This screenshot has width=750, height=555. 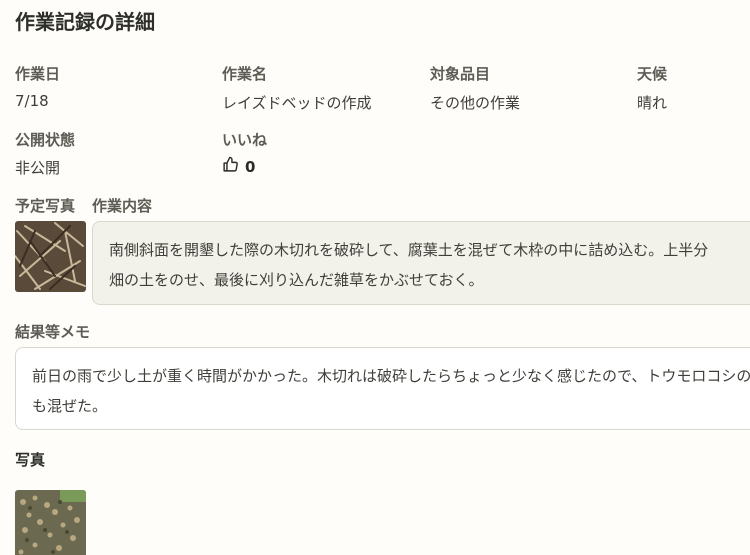 What do you see at coordinates (45, 140) in the screenshot?
I see `visibility-label: 公開状態` at bounding box center [45, 140].